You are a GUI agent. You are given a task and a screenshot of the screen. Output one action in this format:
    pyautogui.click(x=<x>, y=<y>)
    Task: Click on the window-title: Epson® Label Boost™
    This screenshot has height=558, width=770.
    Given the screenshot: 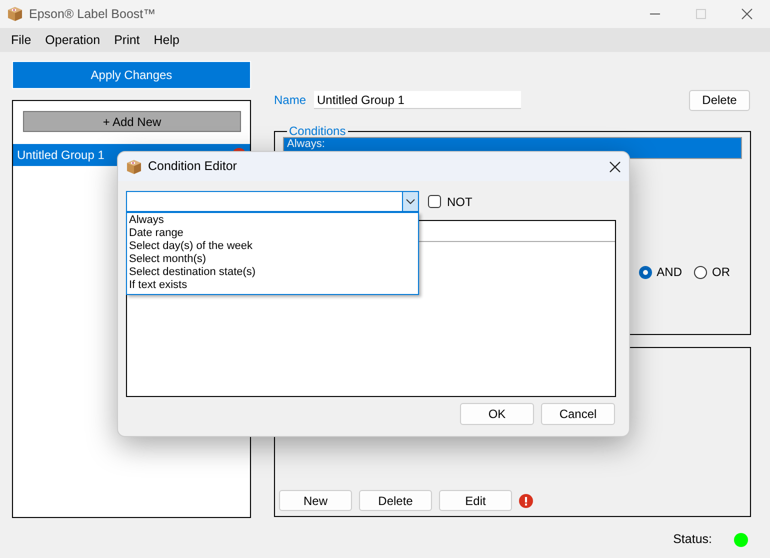 What is the action you would take?
    pyautogui.click(x=92, y=14)
    